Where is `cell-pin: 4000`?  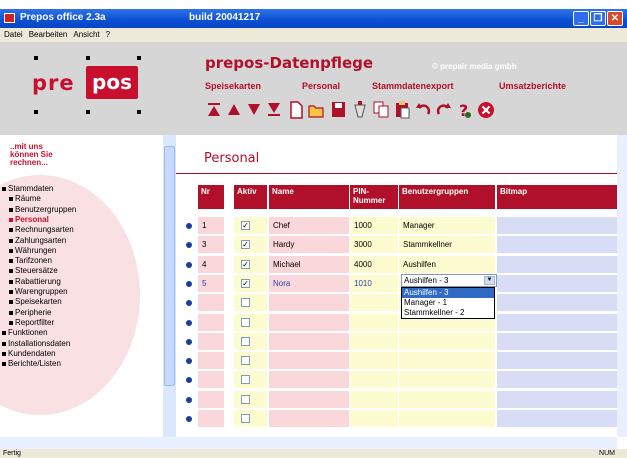 cell-pin: 4000 is located at coordinates (374, 264).